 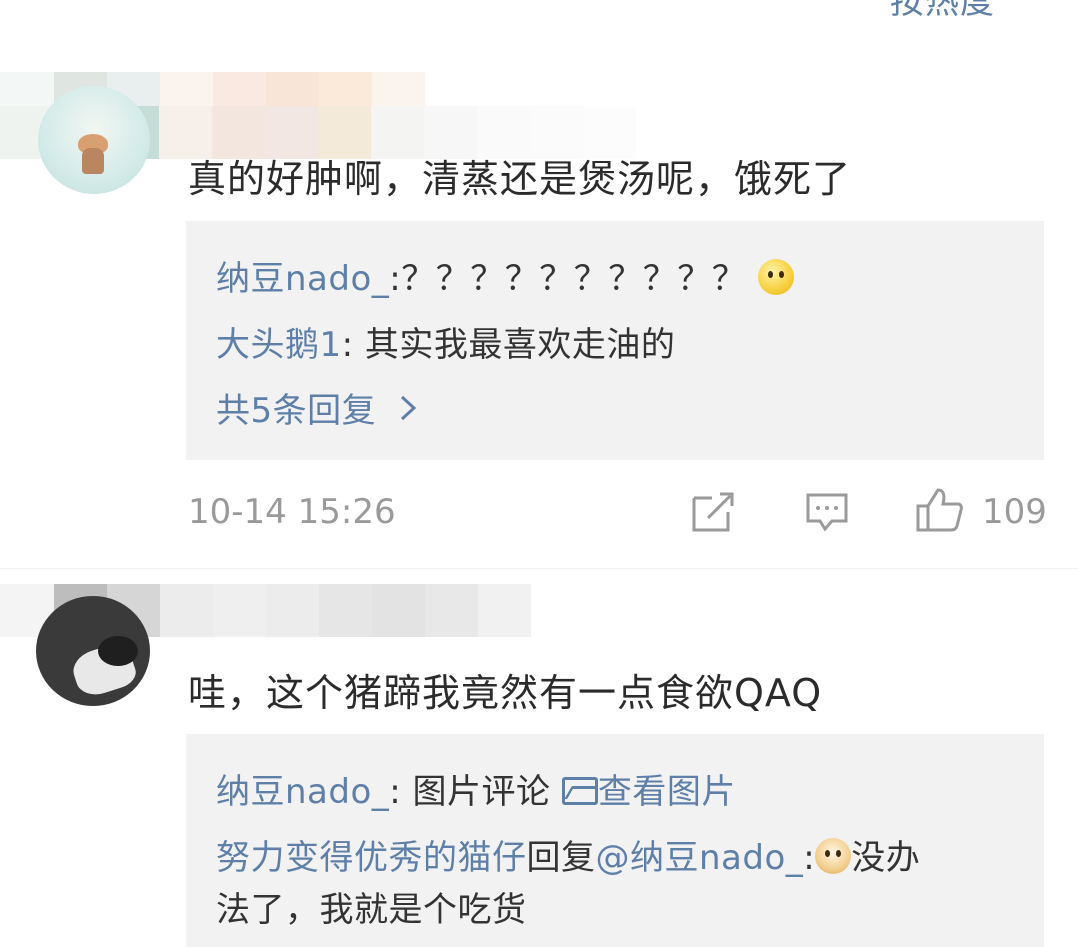 I want to click on reply-text: 回复, so click(x=561, y=858).